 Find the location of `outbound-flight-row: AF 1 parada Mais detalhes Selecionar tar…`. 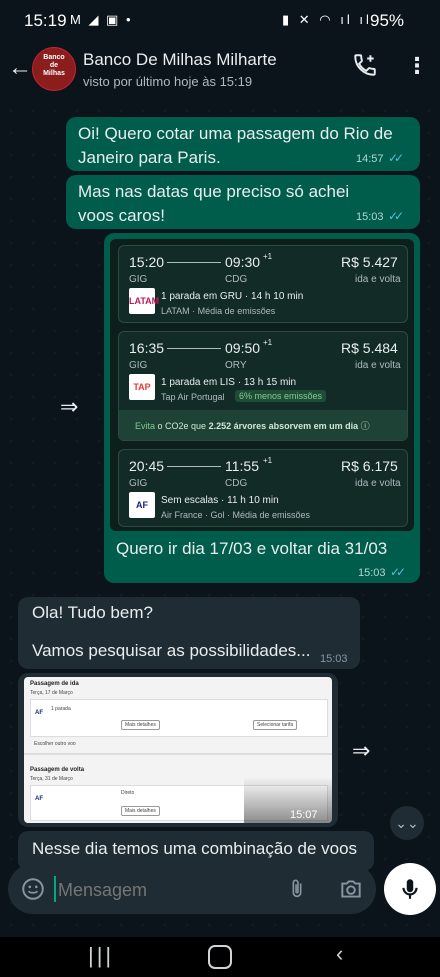

outbound-flight-row: AF 1 parada Mais detalhes Selecionar tar… is located at coordinates (179, 718).